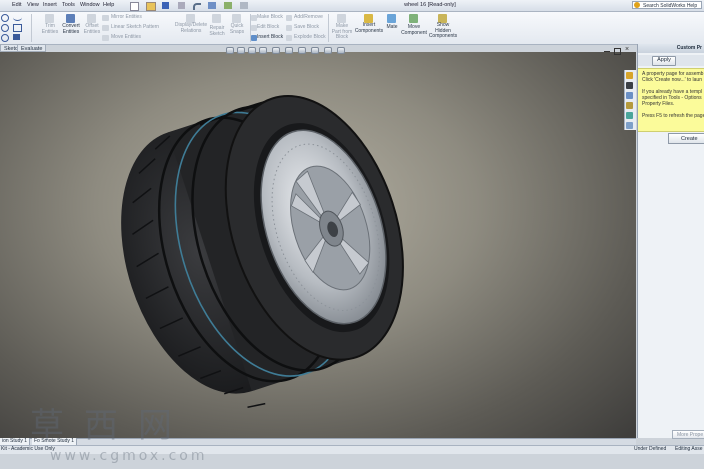 The image size is (704, 469). What do you see at coordinates (289, 38) in the screenshot?
I see `explode-block-icon` at bounding box center [289, 38].